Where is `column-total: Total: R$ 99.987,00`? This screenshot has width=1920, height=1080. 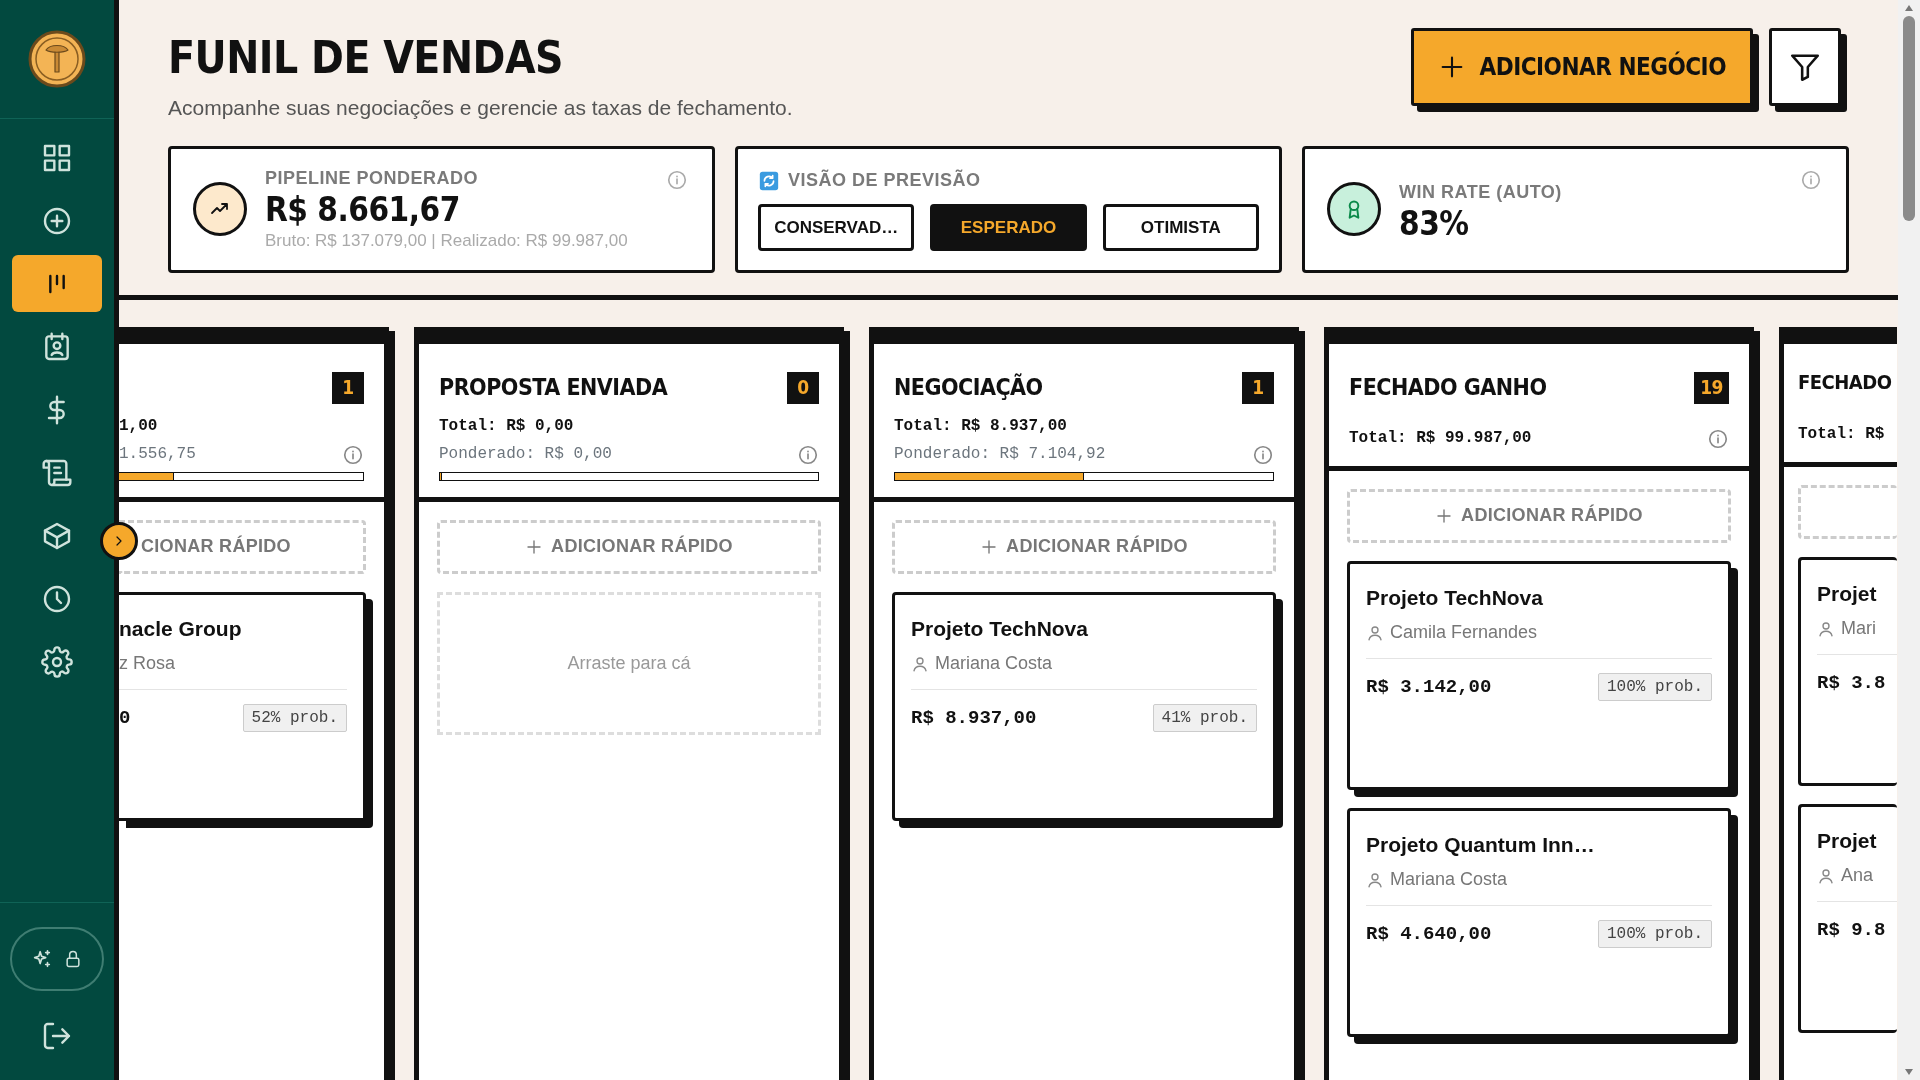 column-total: Total: R$ 99.987,00 is located at coordinates (1440, 438).